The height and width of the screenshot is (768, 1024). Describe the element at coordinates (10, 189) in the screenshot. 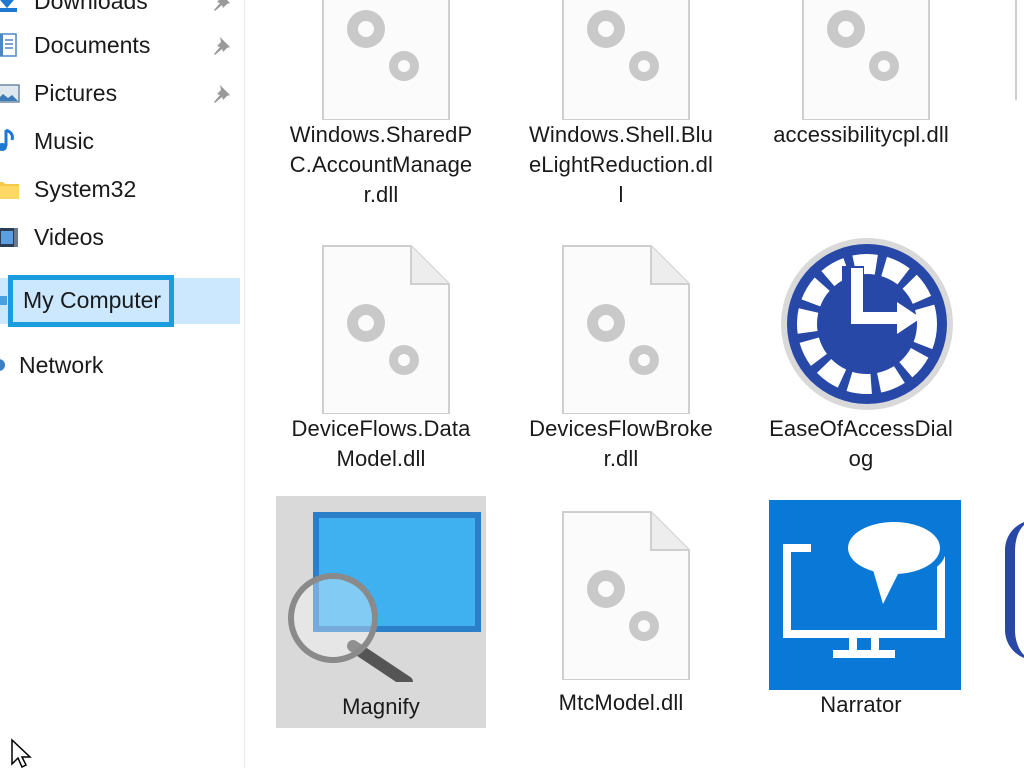

I see `folder-icon` at that location.